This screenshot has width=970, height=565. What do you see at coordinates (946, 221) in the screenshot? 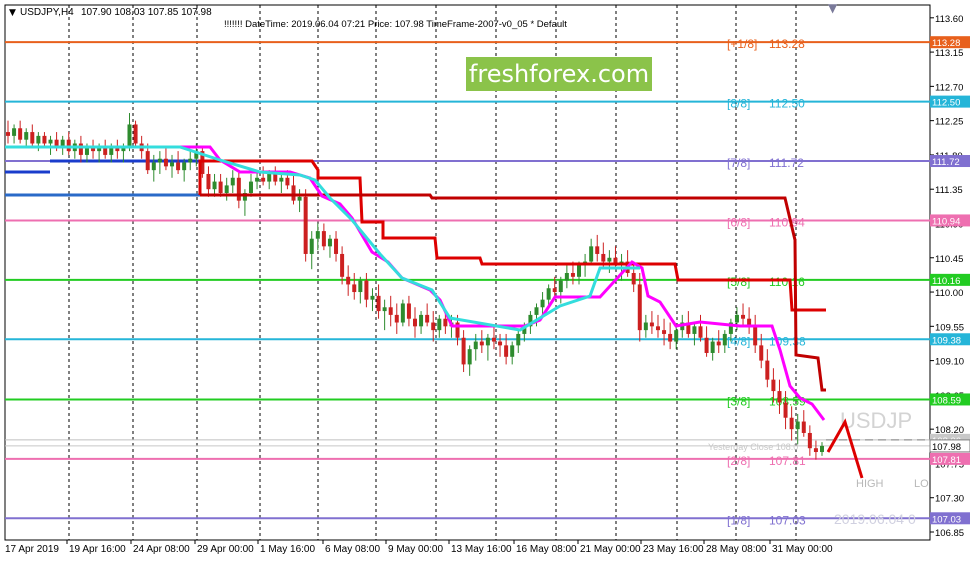
I see `price-tag-label: 110.94` at bounding box center [946, 221].